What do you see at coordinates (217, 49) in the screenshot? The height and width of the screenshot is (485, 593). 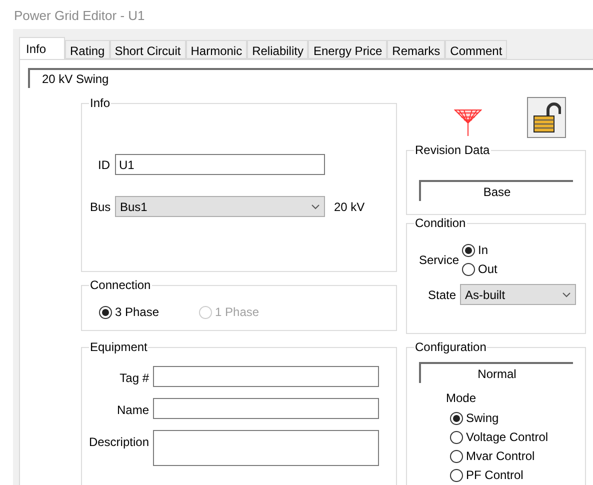 I see `tab: Harmonic` at bounding box center [217, 49].